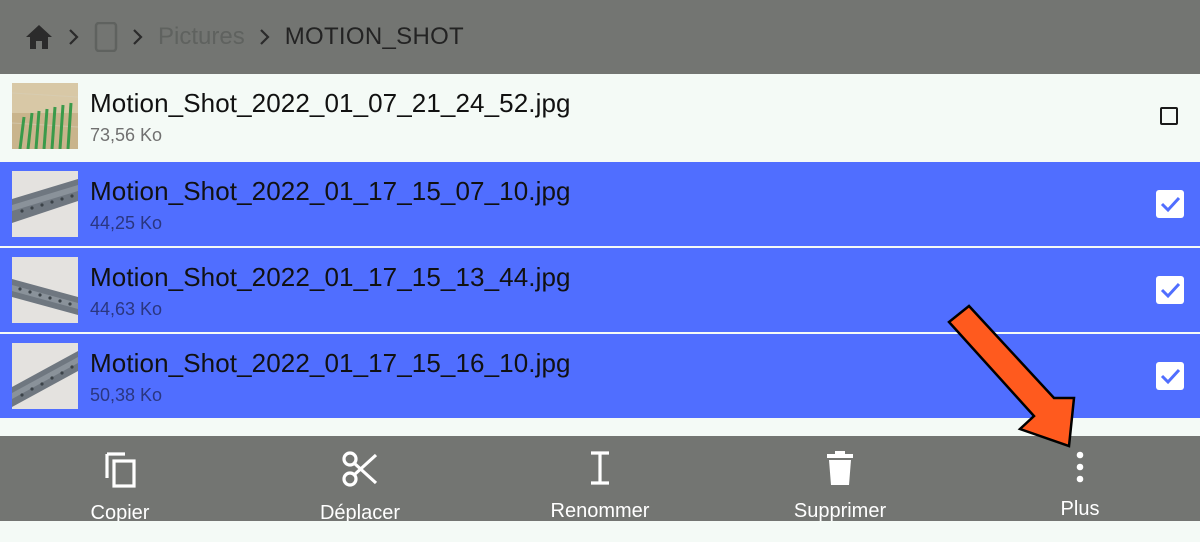 Image resolution: width=1200 pixels, height=542 pixels. What do you see at coordinates (330, 191) in the screenshot?
I see `file-name: Motion_Shot_2022_01_17_15_07_10.jpg` at bounding box center [330, 191].